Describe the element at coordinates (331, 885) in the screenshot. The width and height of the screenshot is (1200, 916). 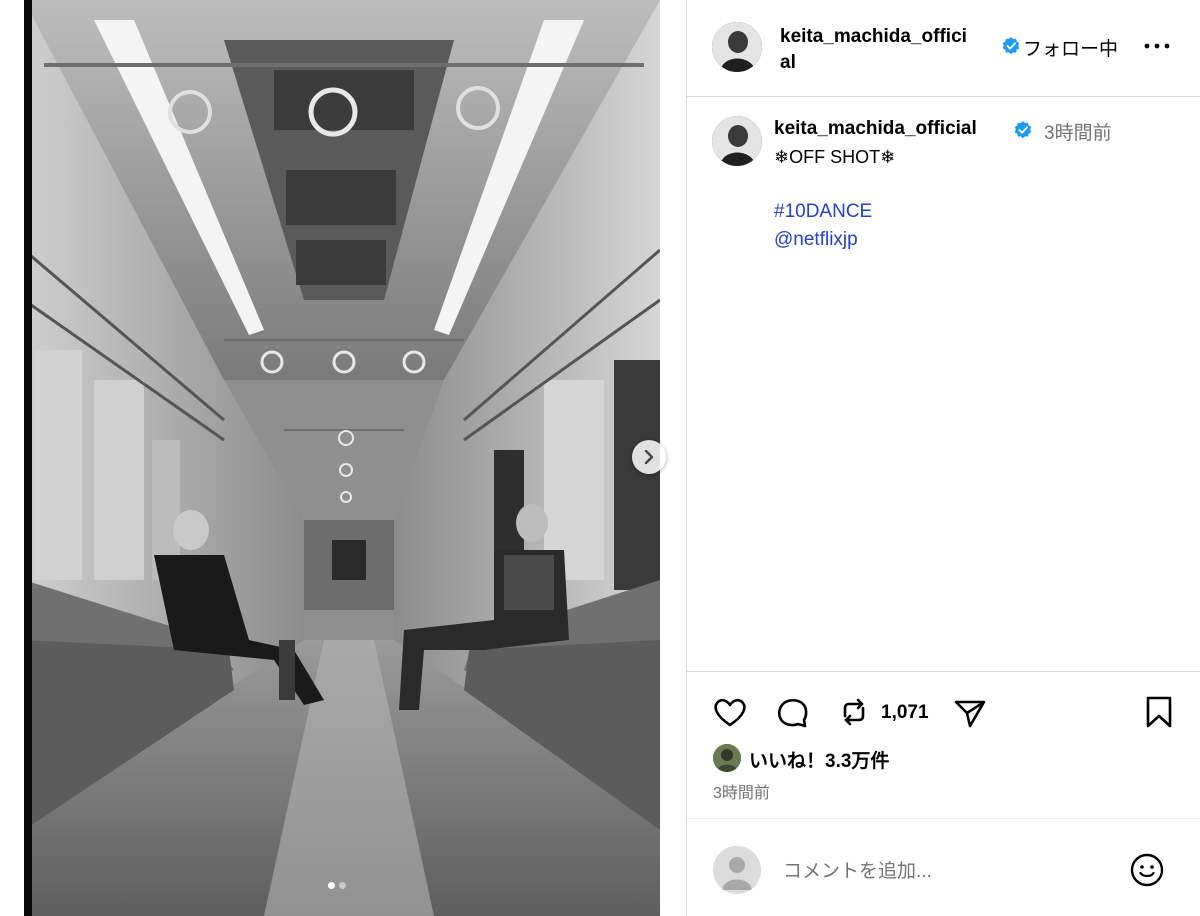
I see `carousel-dot-active` at that location.